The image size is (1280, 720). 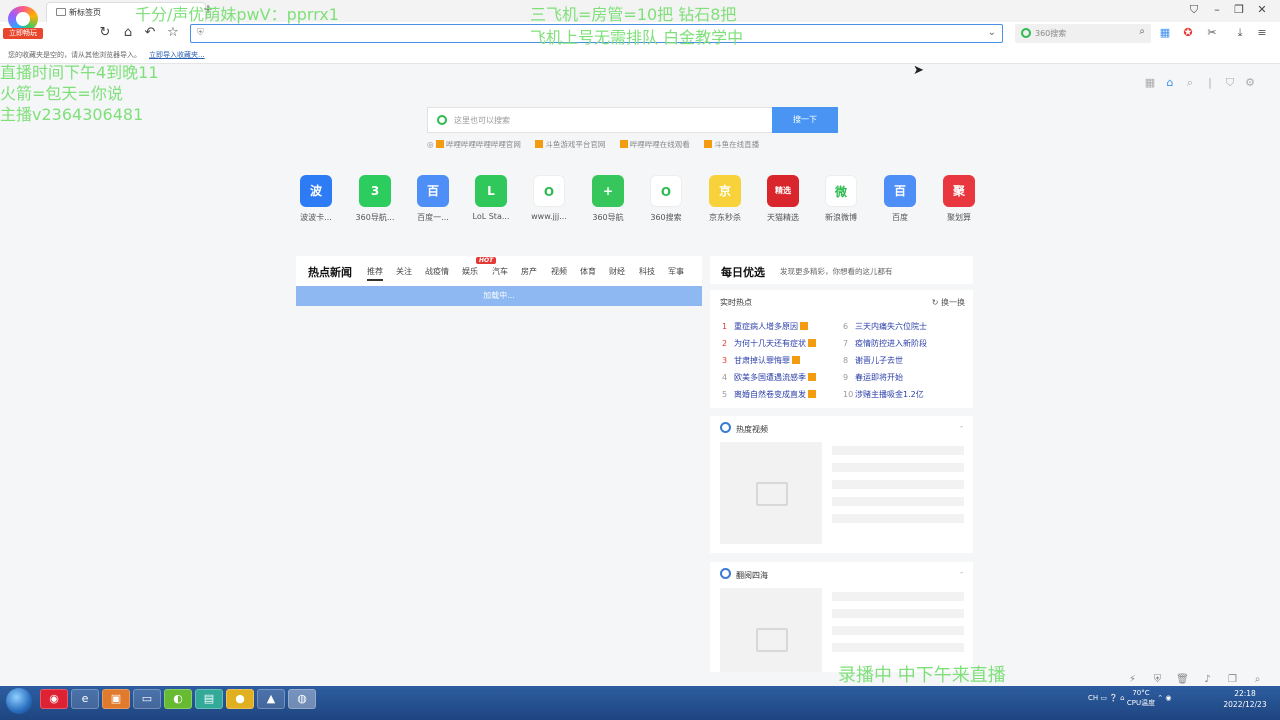 What do you see at coordinates (209, 699) in the screenshot?
I see `app-icon: ▤` at bounding box center [209, 699].